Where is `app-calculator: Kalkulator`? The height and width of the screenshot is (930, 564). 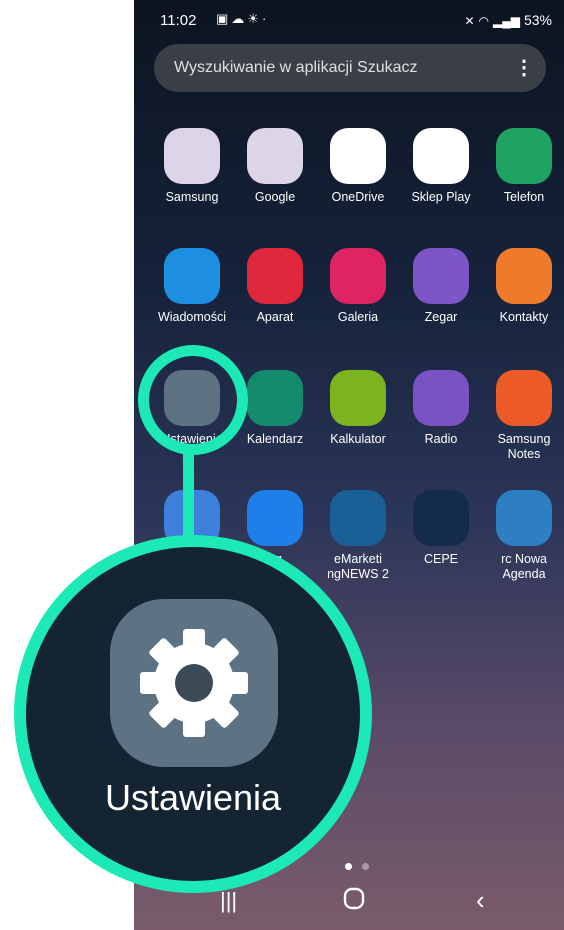
app-calculator: Kalkulator is located at coordinates (358, 408).